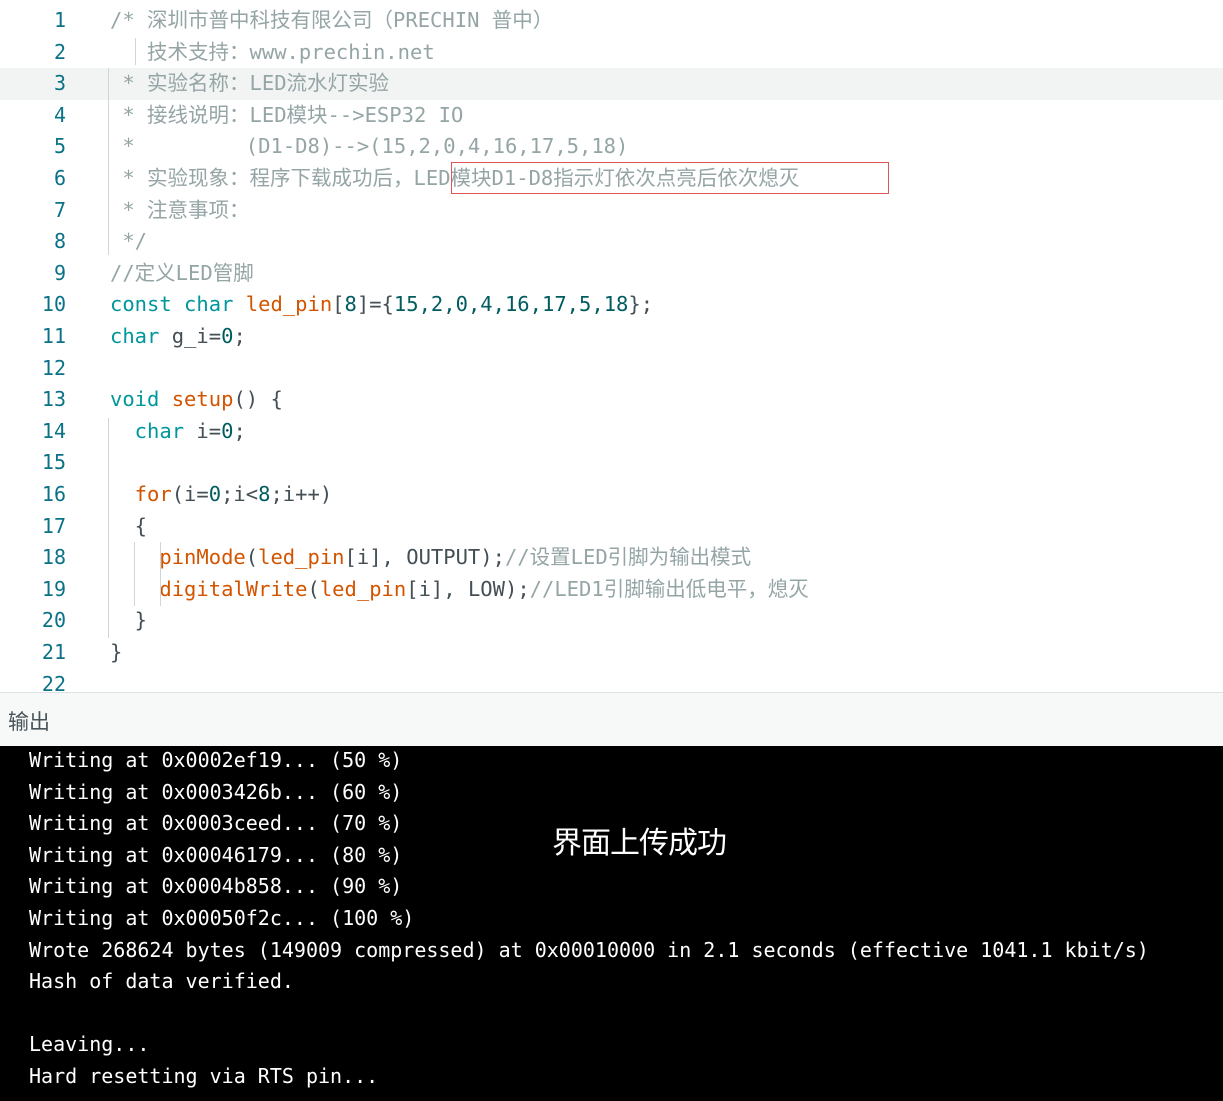 Image resolution: width=1223 pixels, height=1101 pixels. What do you see at coordinates (129, 525) in the screenshot?
I see `code-token: {` at bounding box center [129, 525].